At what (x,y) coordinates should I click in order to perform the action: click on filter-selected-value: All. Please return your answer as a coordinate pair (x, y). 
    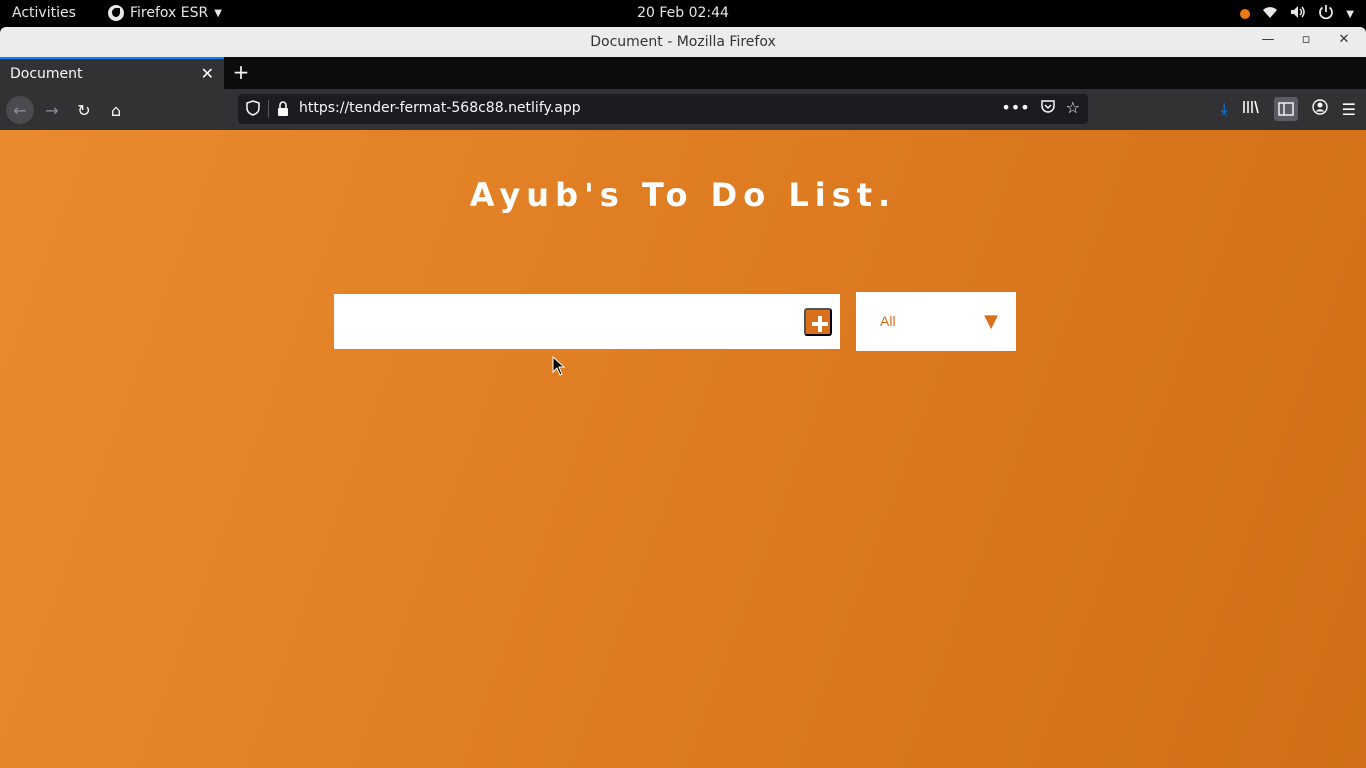
    Looking at the image, I should click on (888, 321).